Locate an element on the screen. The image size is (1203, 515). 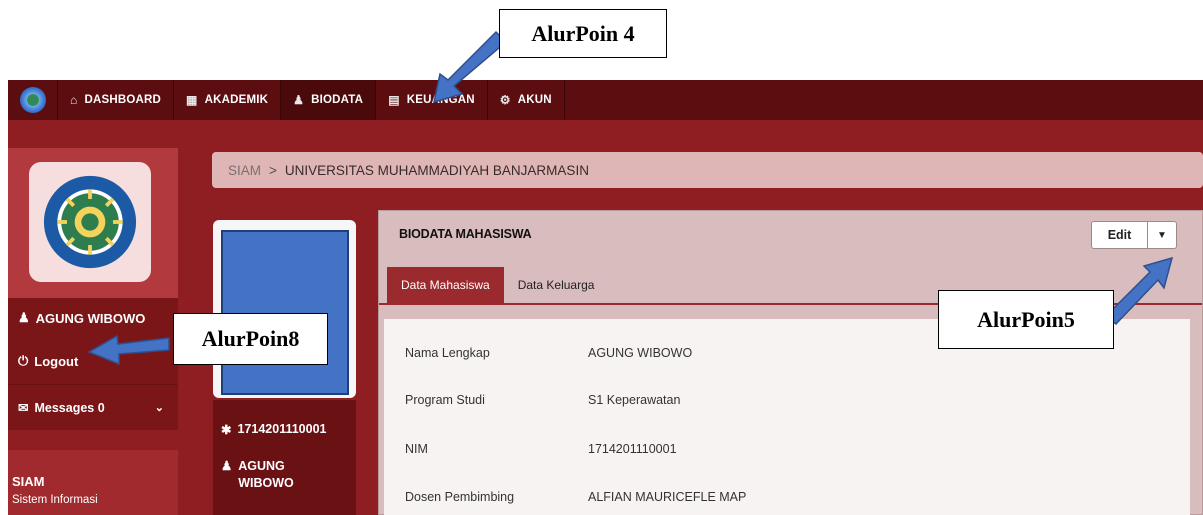
edit-dropdown-toggle: ▼ is located at coordinates (1162, 235).